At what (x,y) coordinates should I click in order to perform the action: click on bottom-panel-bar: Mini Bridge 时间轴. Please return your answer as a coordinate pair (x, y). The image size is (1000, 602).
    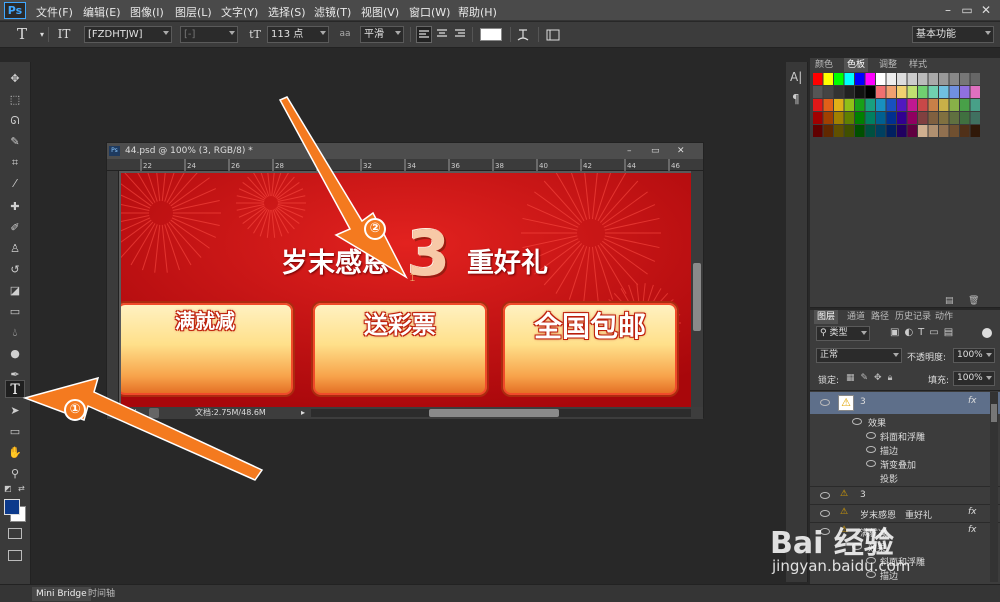
    Looking at the image, I should click on (500, 593).